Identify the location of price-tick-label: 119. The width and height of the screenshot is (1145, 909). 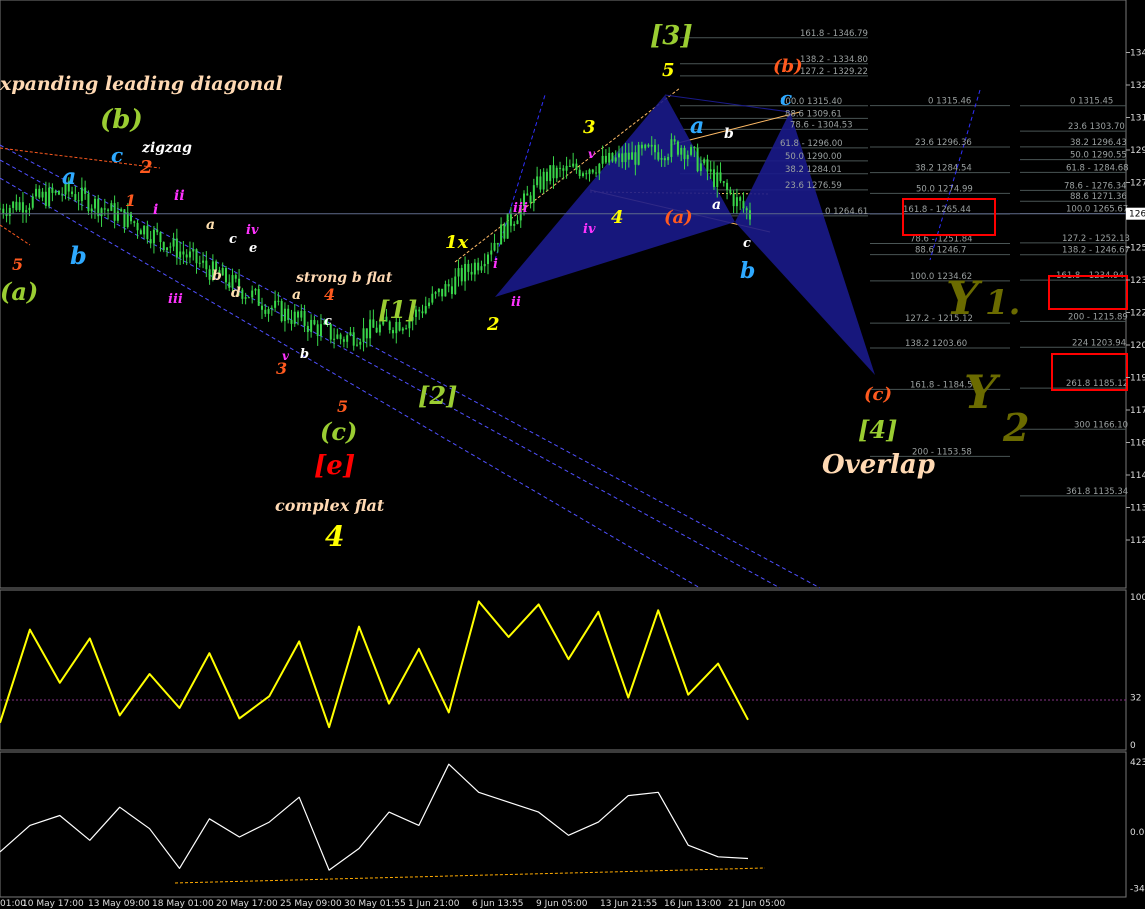
(1137, 379).